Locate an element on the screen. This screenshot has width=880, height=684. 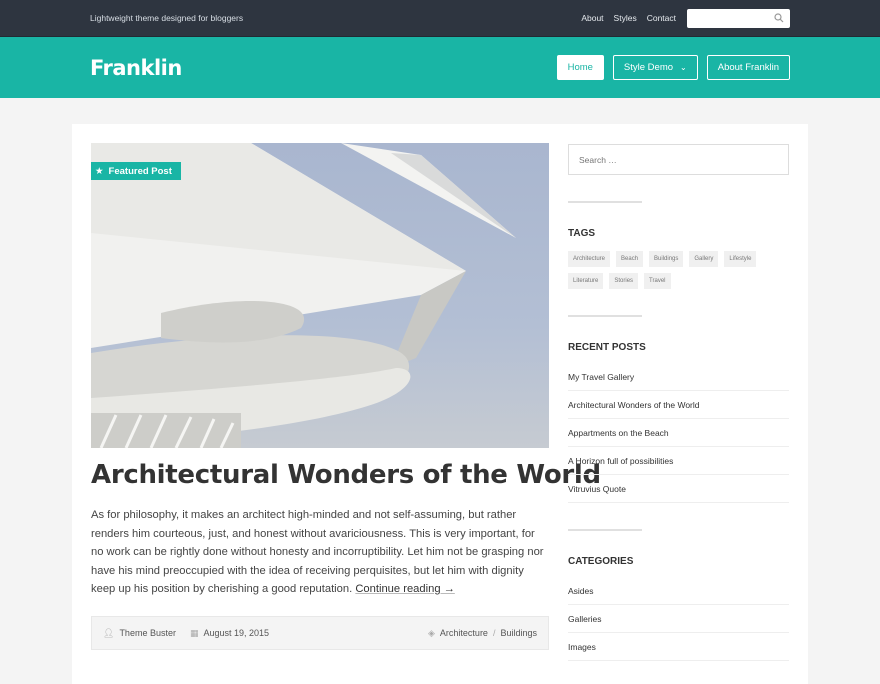
post-author-name: Theme Buster is located at coordinates (147, 633).